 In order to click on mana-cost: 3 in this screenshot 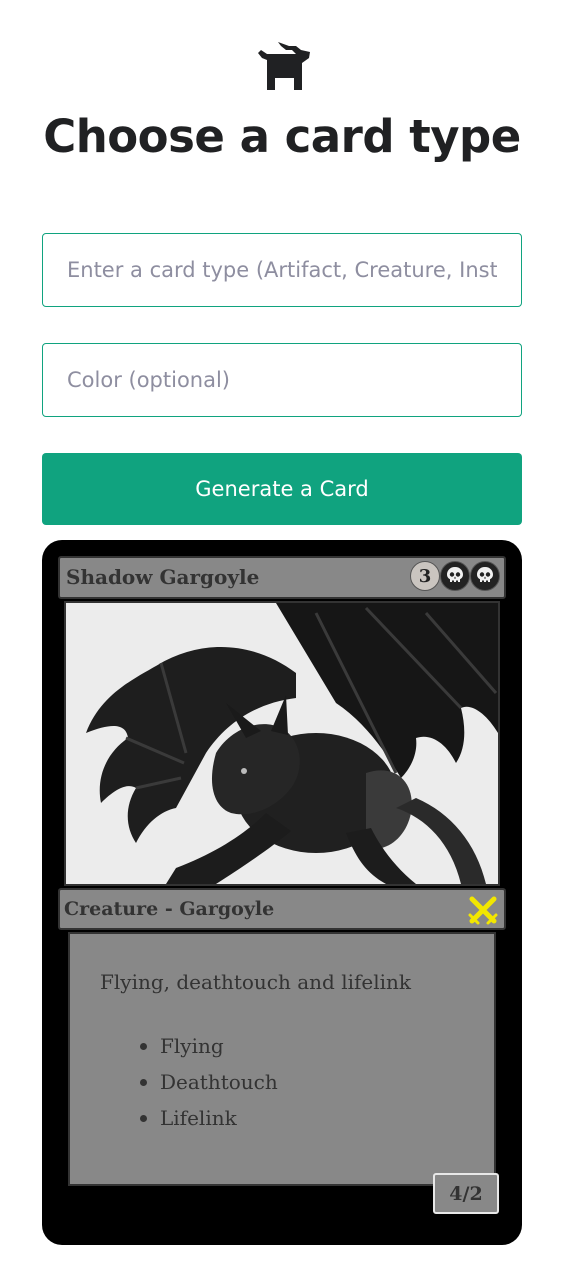, I will do `click(455, 577)`.